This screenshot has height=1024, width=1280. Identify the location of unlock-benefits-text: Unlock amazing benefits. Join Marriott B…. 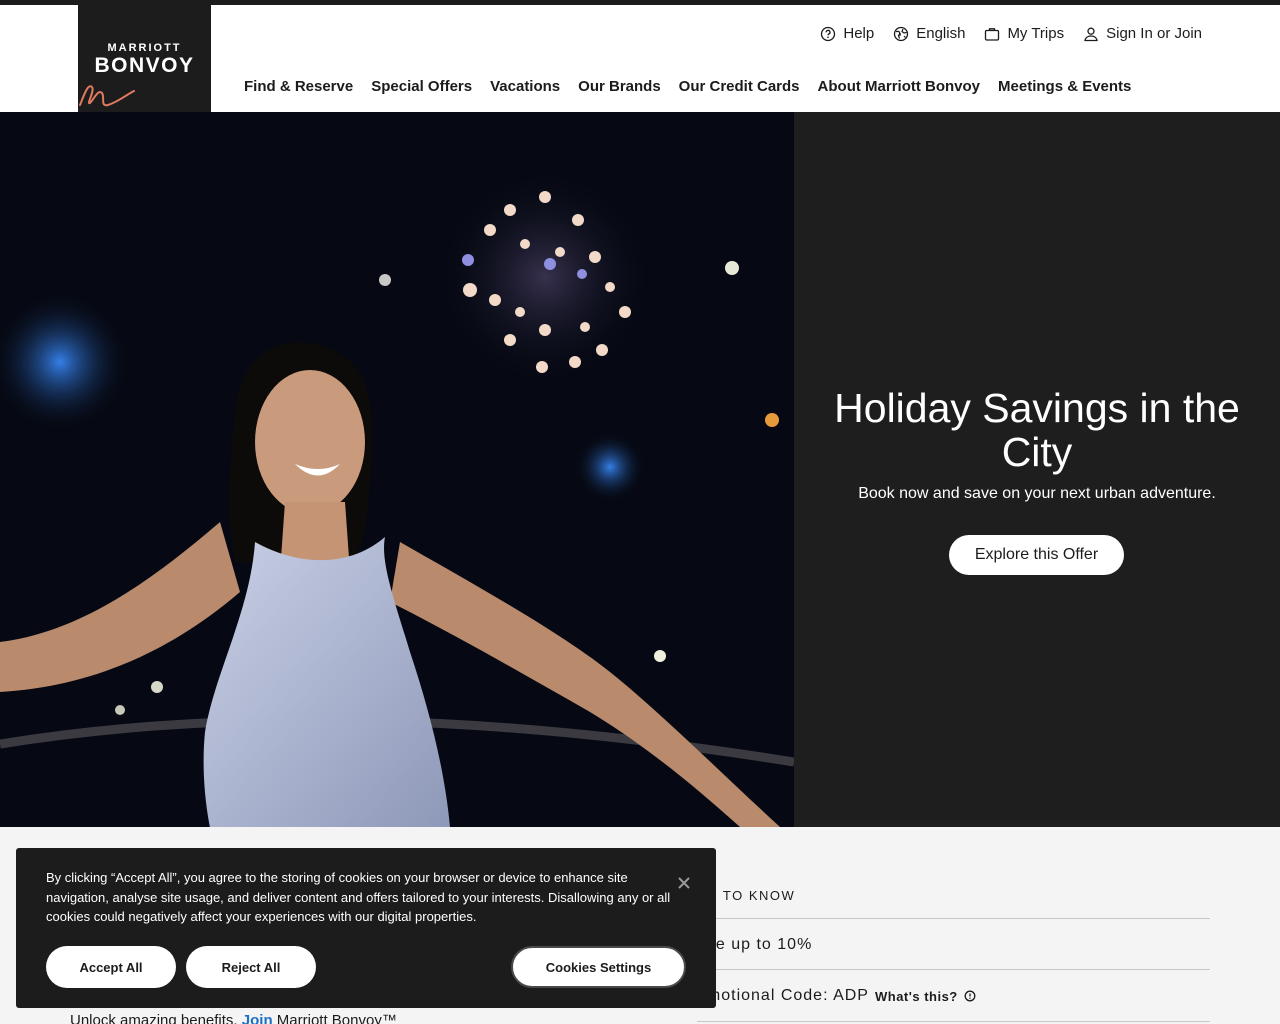
(233, 1018).